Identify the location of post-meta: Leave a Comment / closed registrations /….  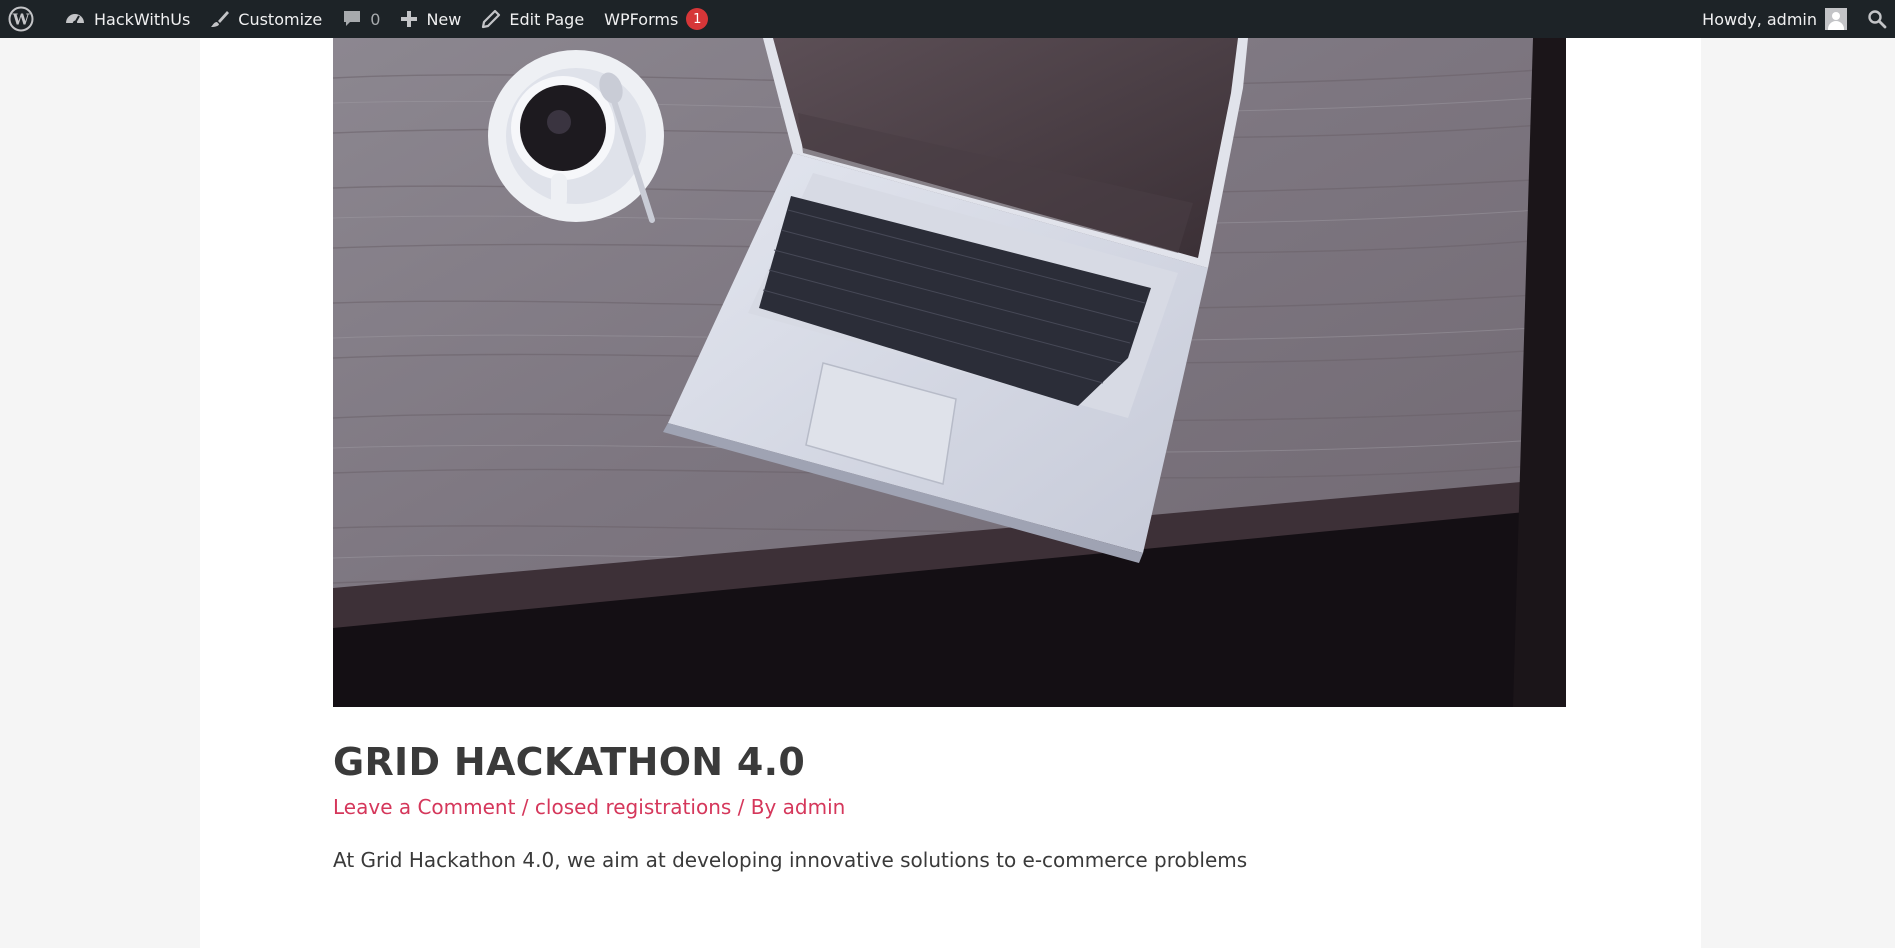
(589, 807).